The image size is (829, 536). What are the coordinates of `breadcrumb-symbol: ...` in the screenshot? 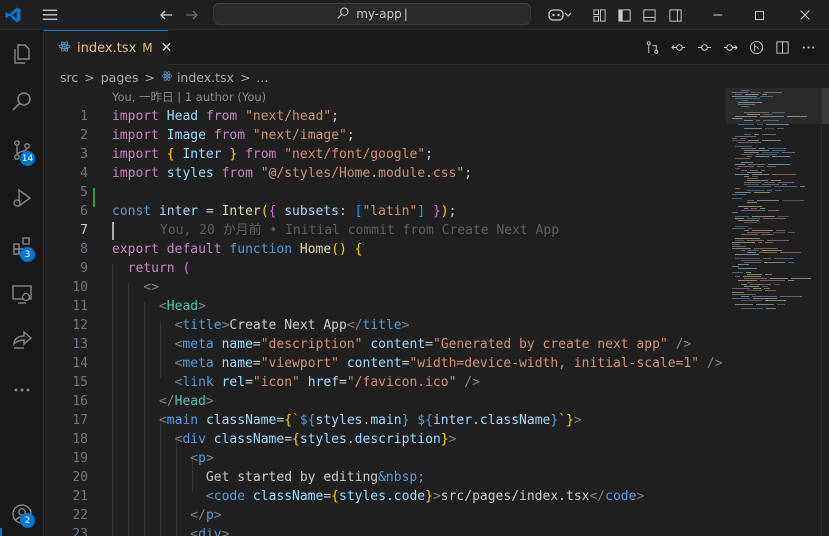 It's located at (262, 77).